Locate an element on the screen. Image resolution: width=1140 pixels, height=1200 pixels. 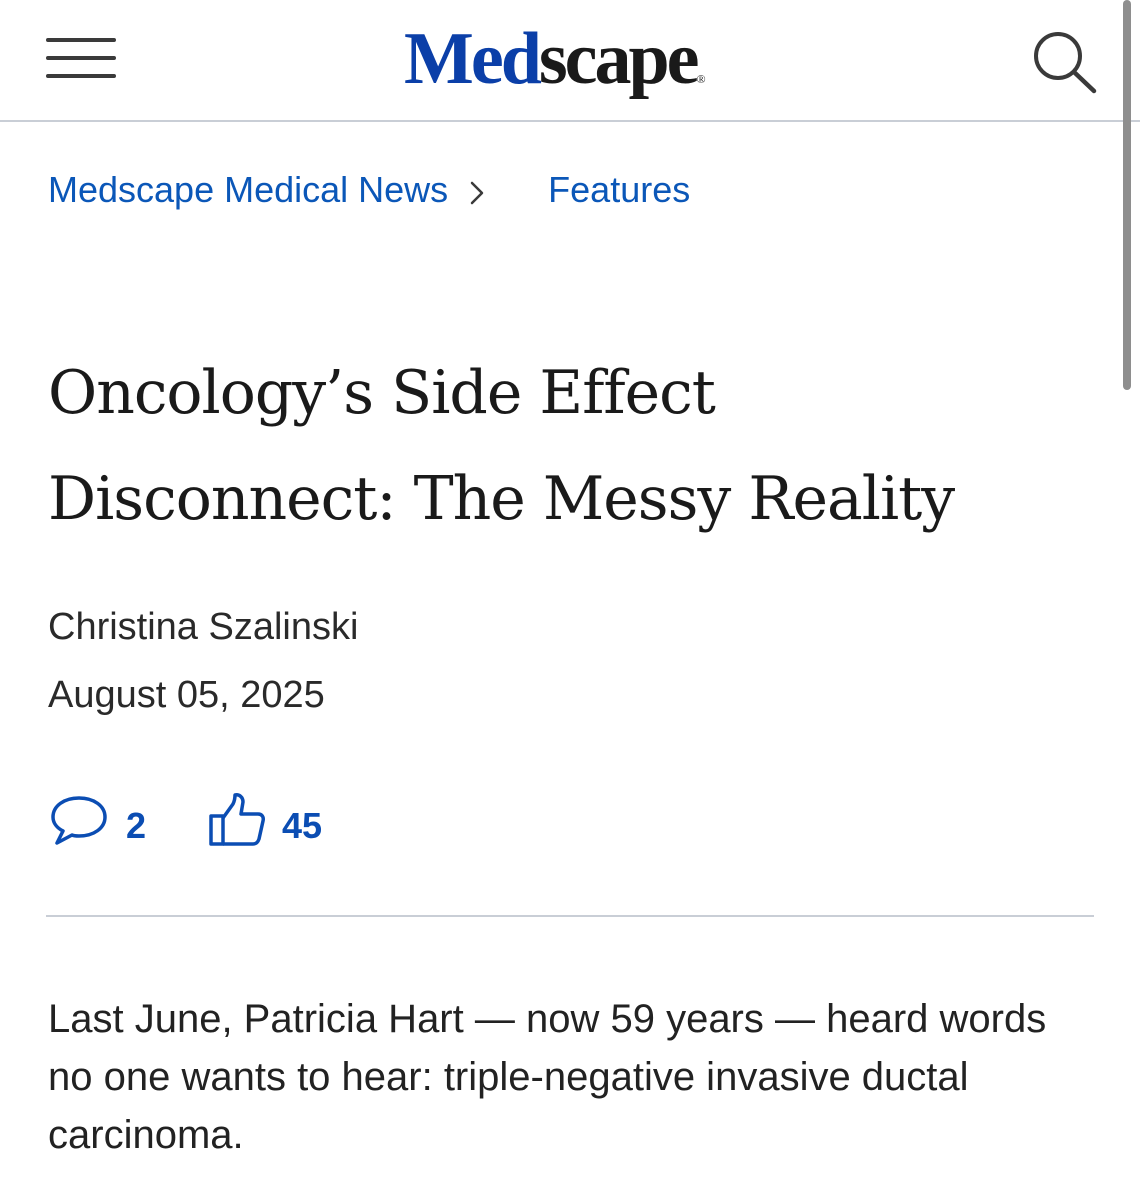
article-date: August 05, 2025 is located at coordinates (186, 695).